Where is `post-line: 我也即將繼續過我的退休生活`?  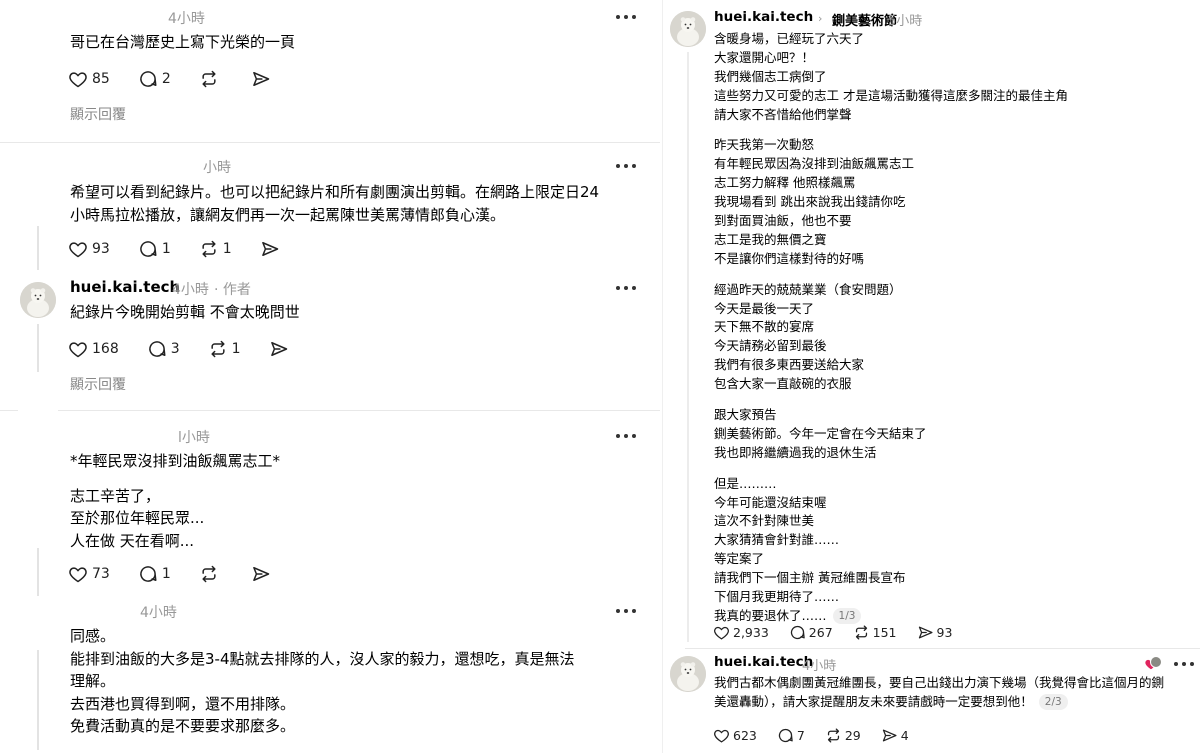
post-line: 我也即將繼續過我的退休生活 is located at coordinates (795, 452).